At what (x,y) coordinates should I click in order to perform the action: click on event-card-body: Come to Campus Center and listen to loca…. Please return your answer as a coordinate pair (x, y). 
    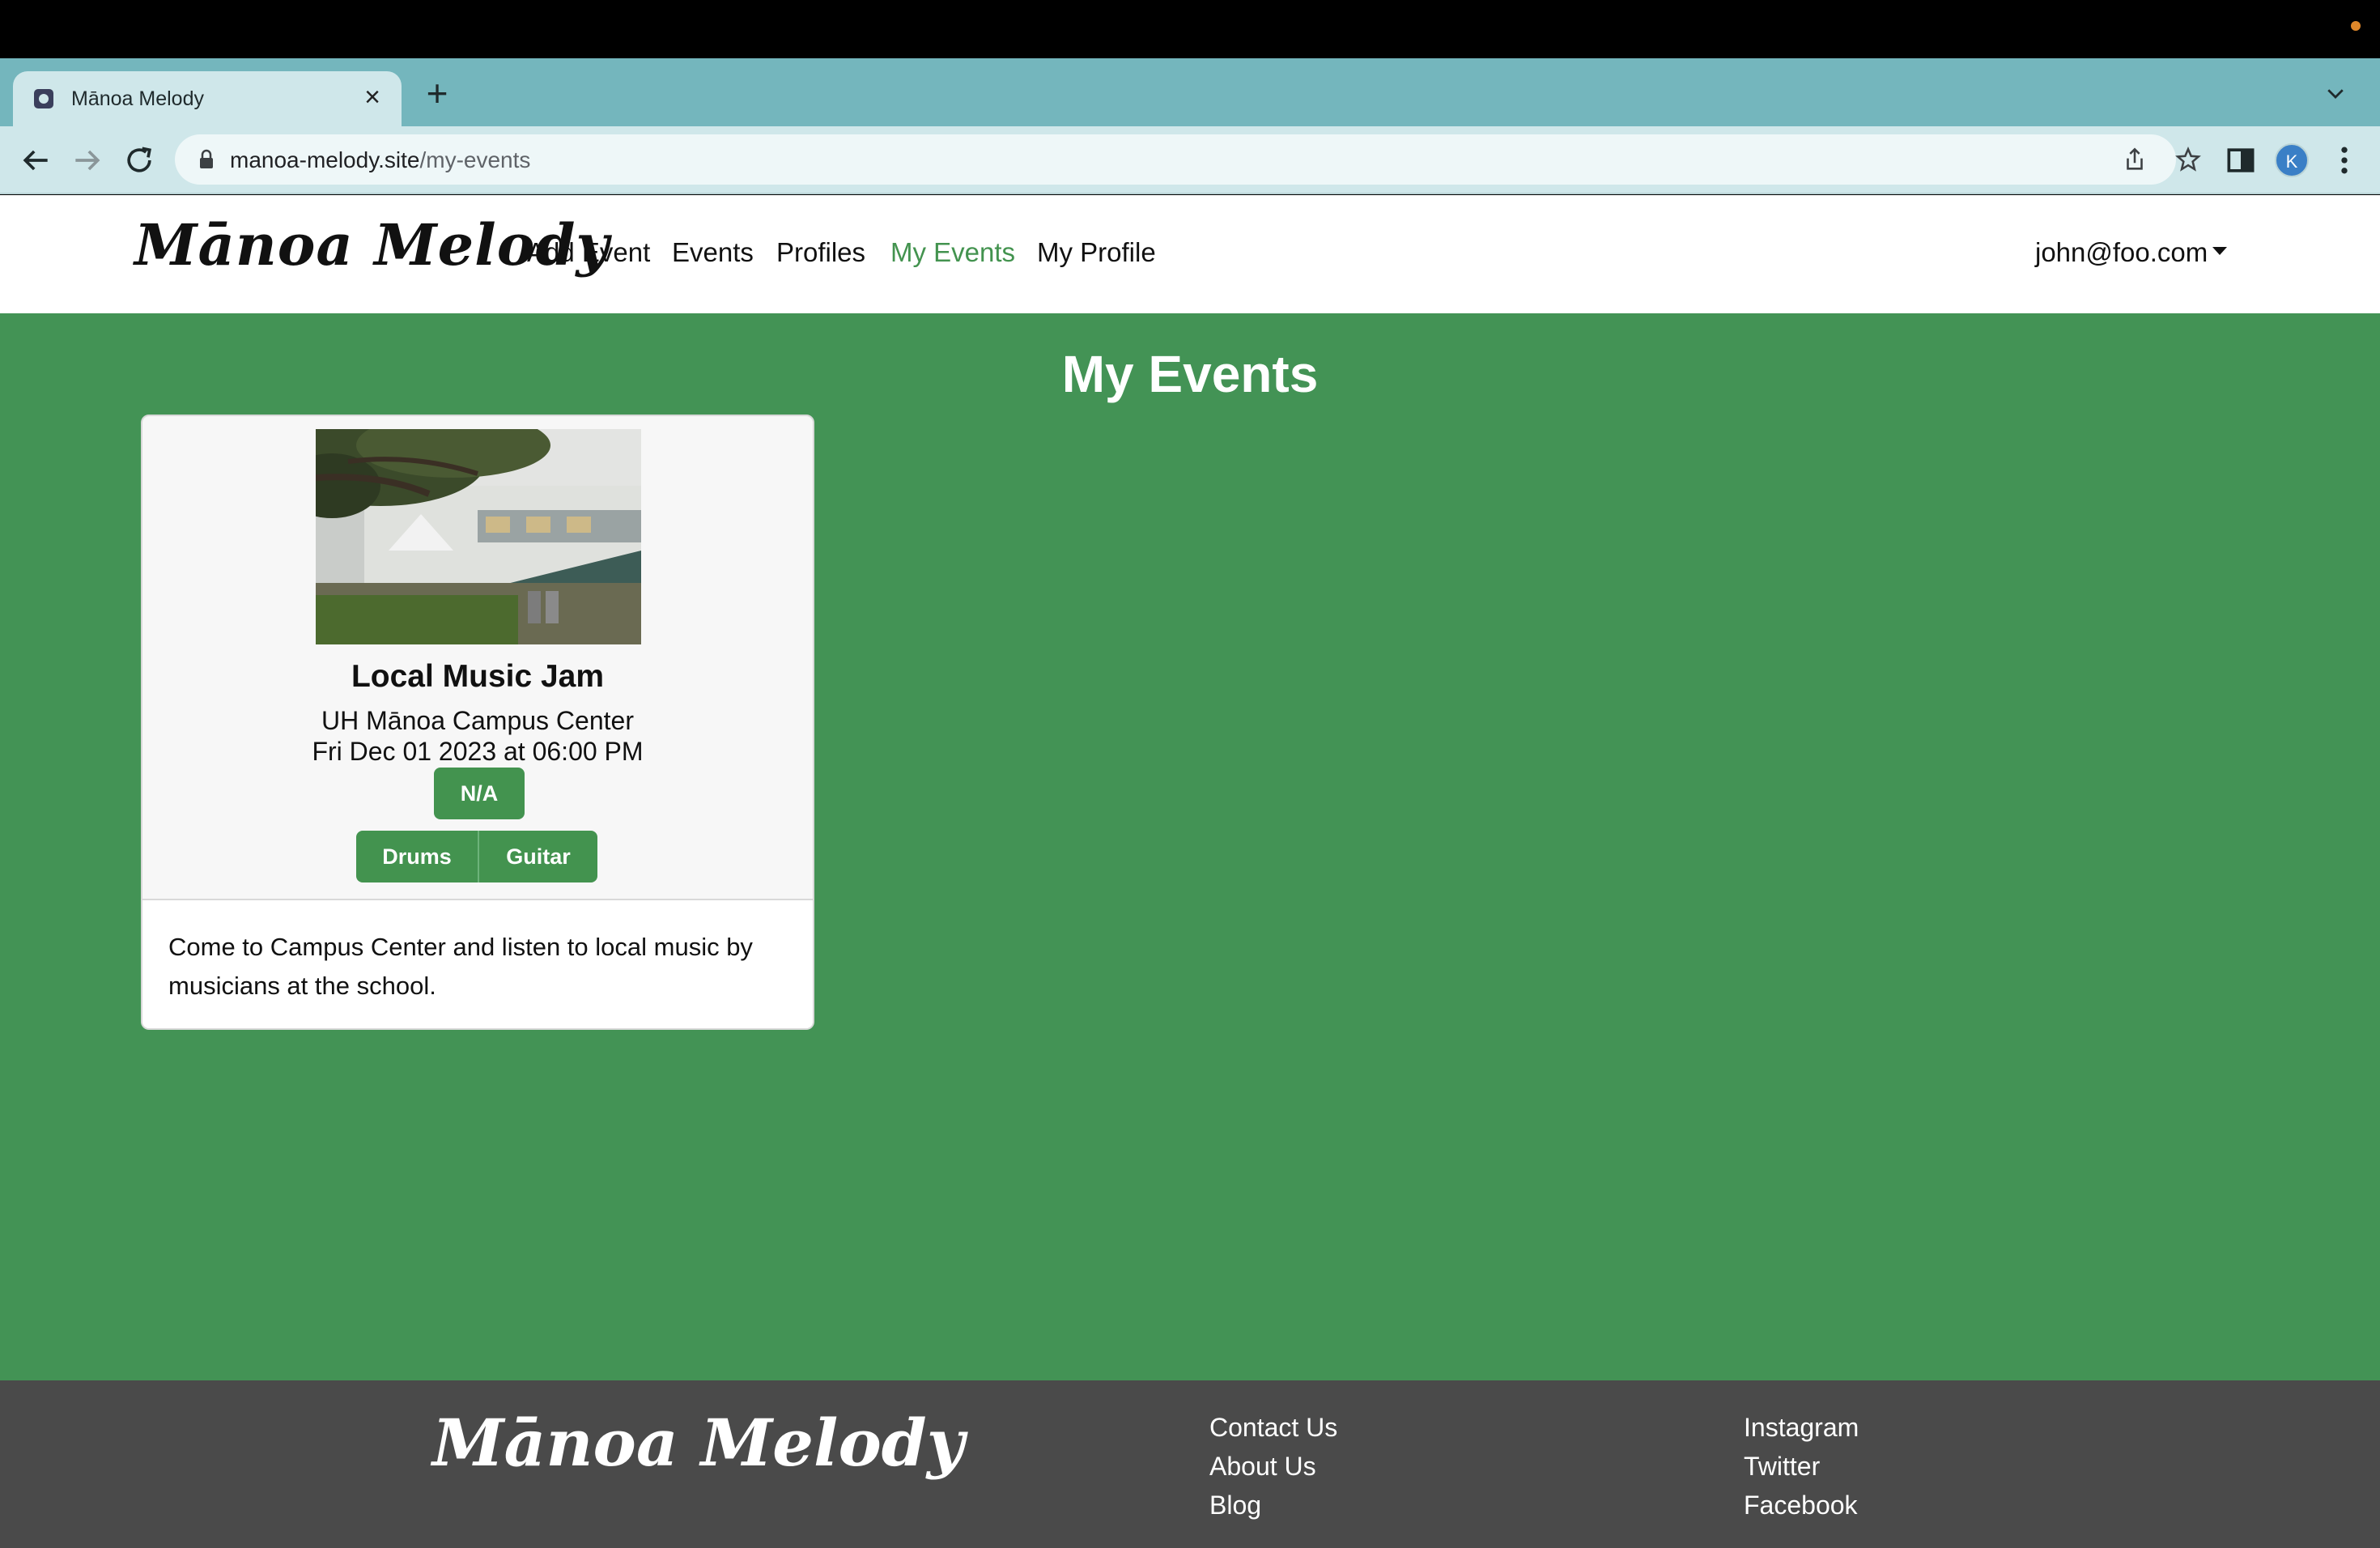
    Looking at the image, I should click on (477, 963).